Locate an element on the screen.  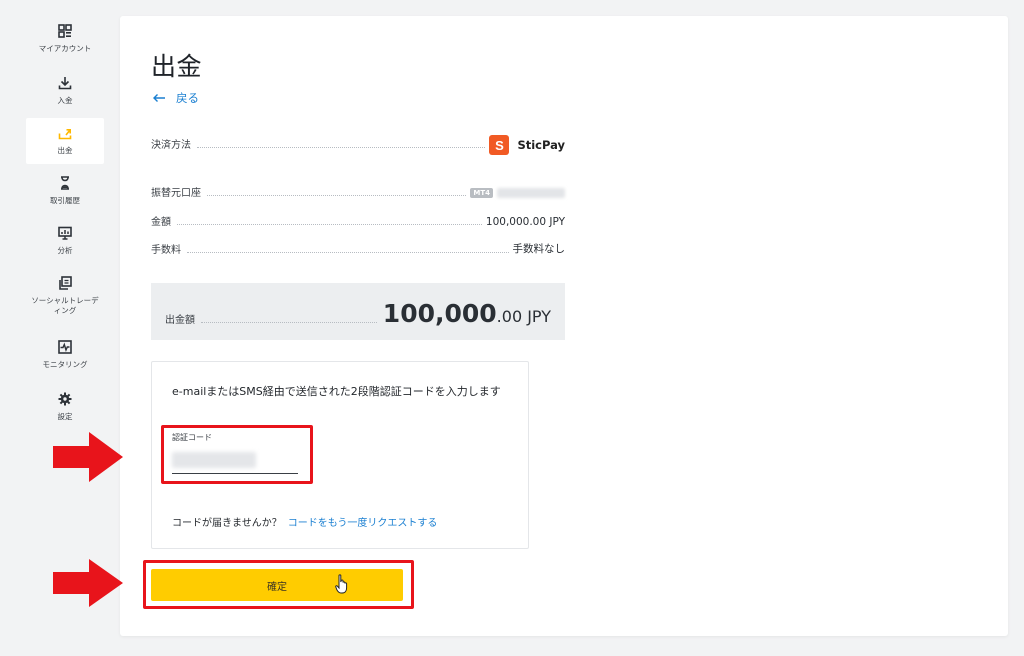
total-label: 出金額 is located at coordinates (180, 320).